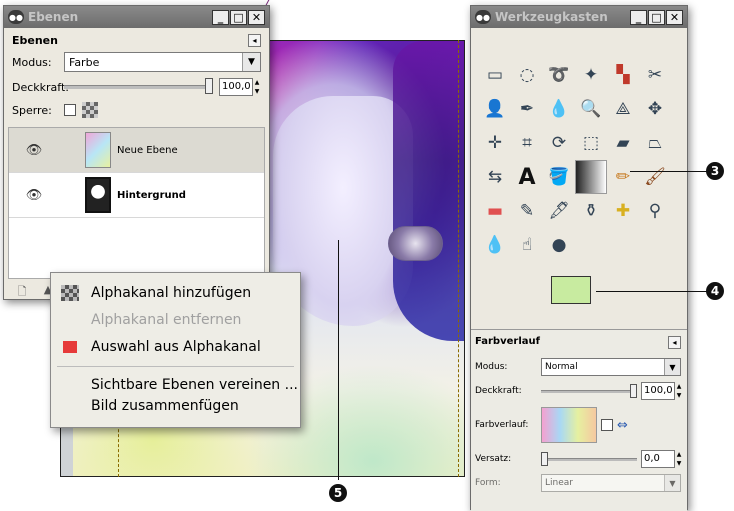  I want to click on perspective-clone-icon: ⚲, so click(655, 211).